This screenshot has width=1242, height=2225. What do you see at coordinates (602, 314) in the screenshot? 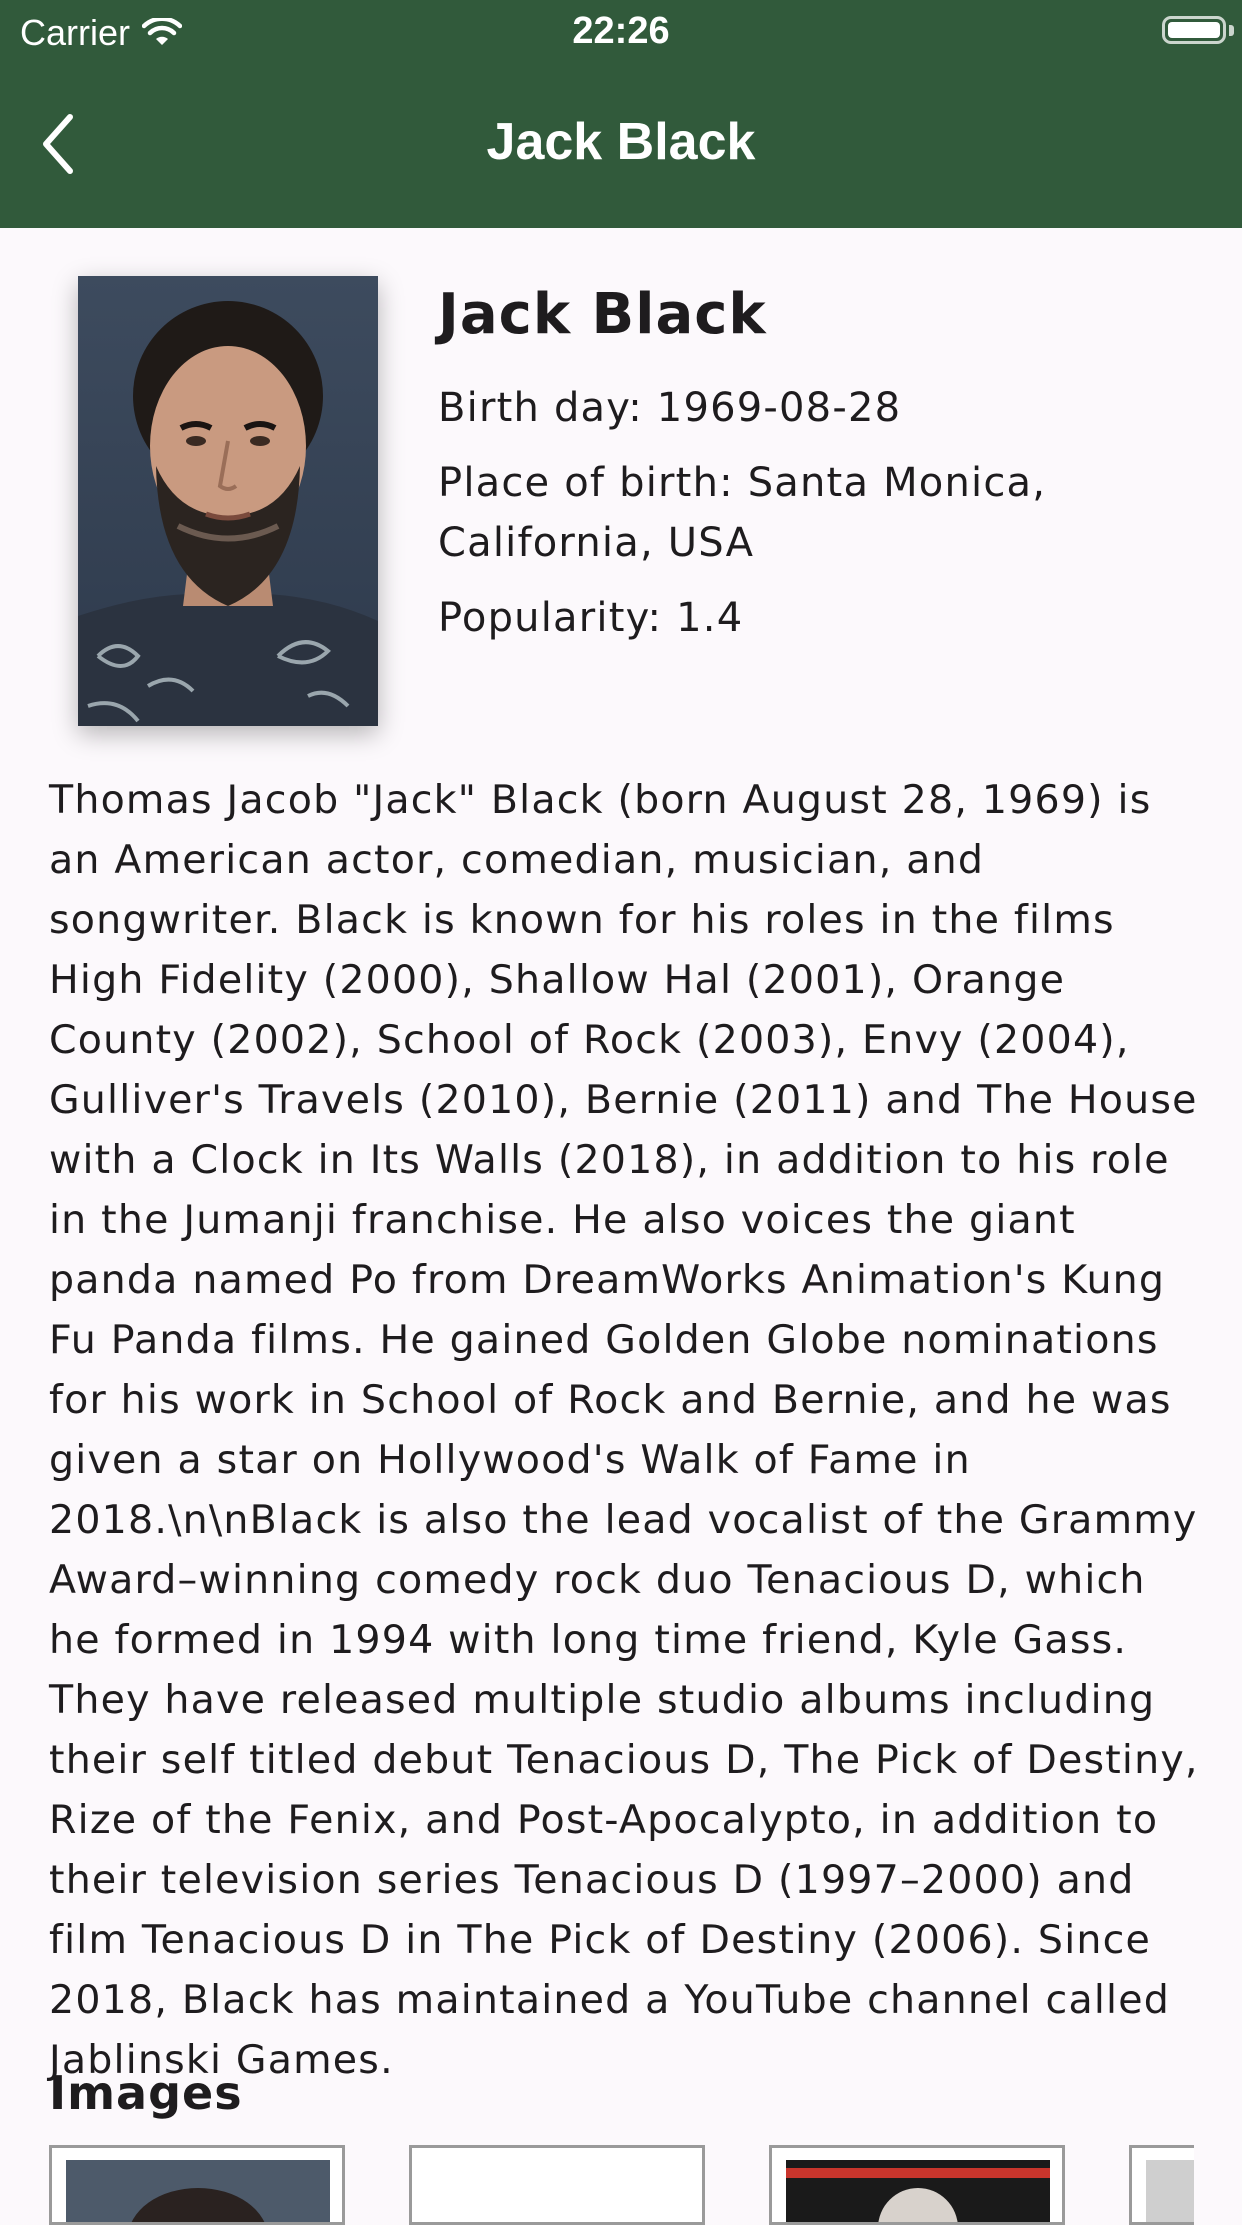
I see `person-name: Jack Black` at bounding box center [602, 314].